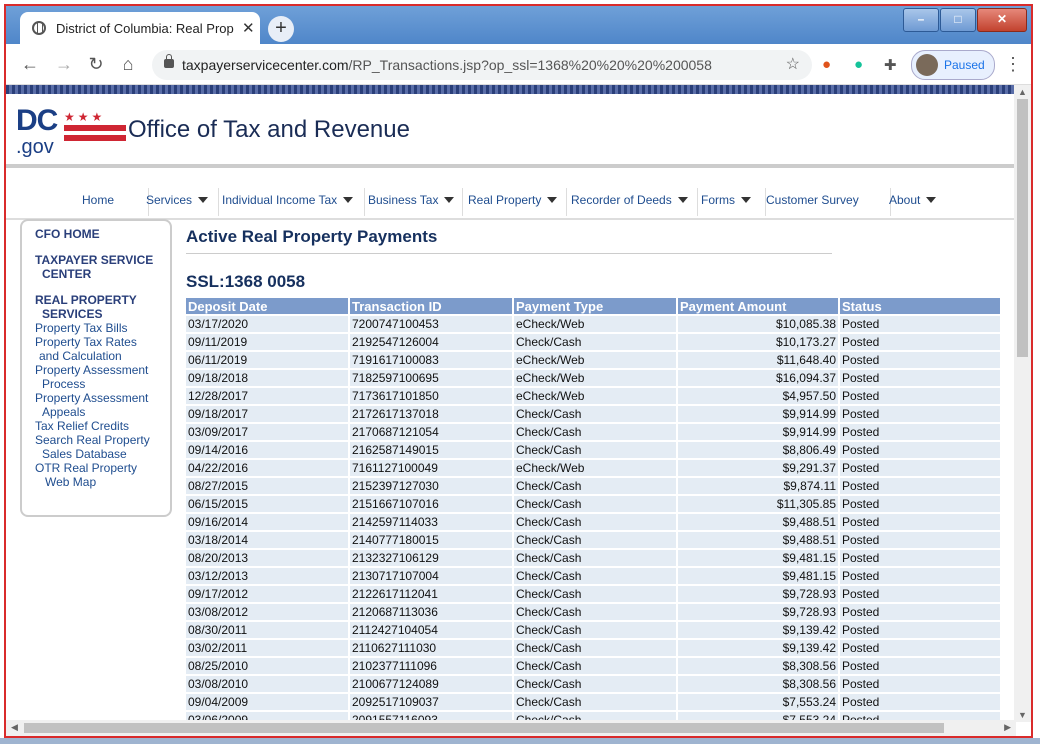 The width and height of the screenshot is (1040, 744). Describe the element at coordinates (890, 65) in the screenshot. I see `extensions-puzzle-icon: ✚` at that location.